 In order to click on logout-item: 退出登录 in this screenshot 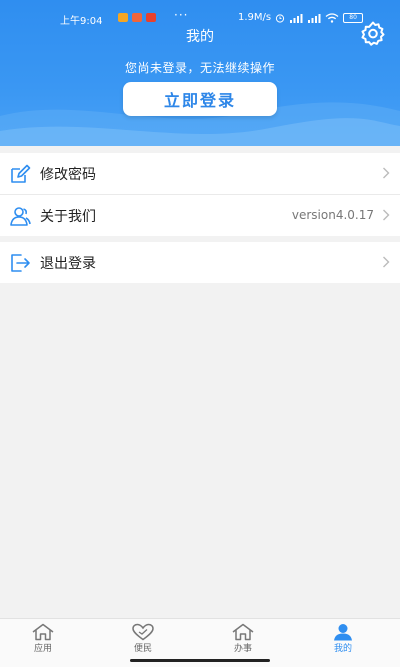, I will do `click(200, 262)`.